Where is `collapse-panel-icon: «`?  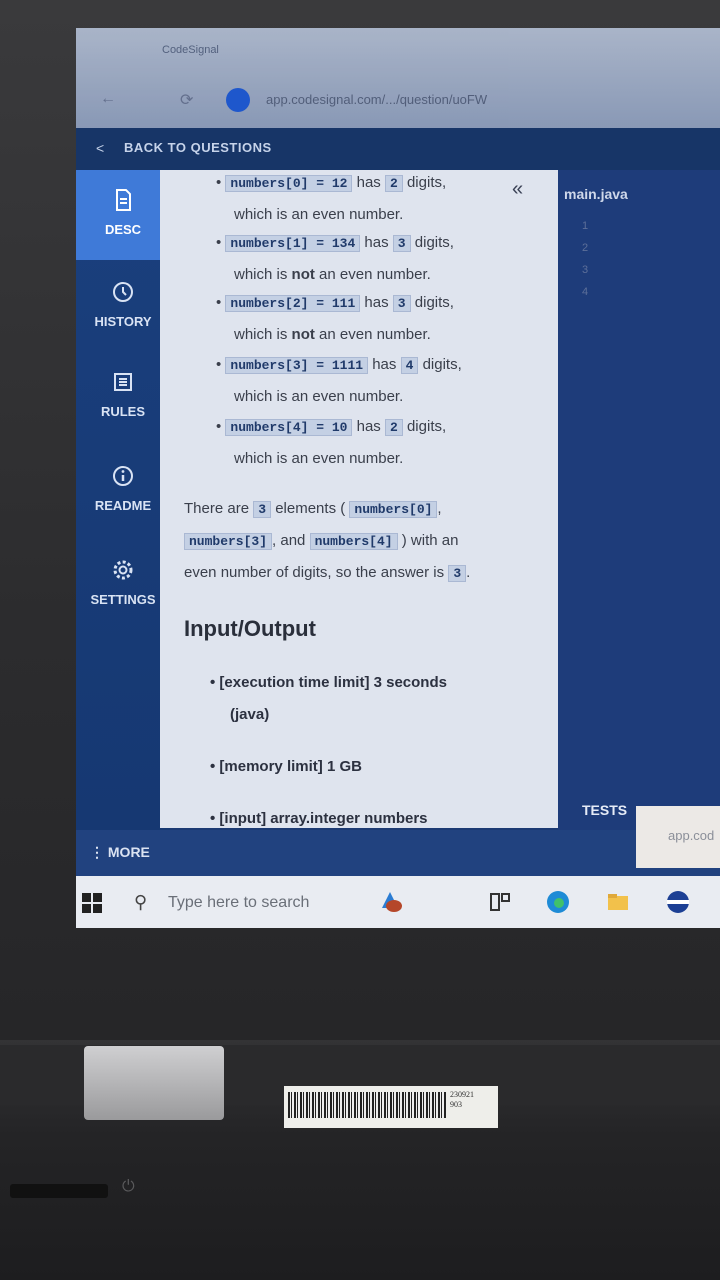 collapse-panel-icon: « is located at coordinates (517, 189).